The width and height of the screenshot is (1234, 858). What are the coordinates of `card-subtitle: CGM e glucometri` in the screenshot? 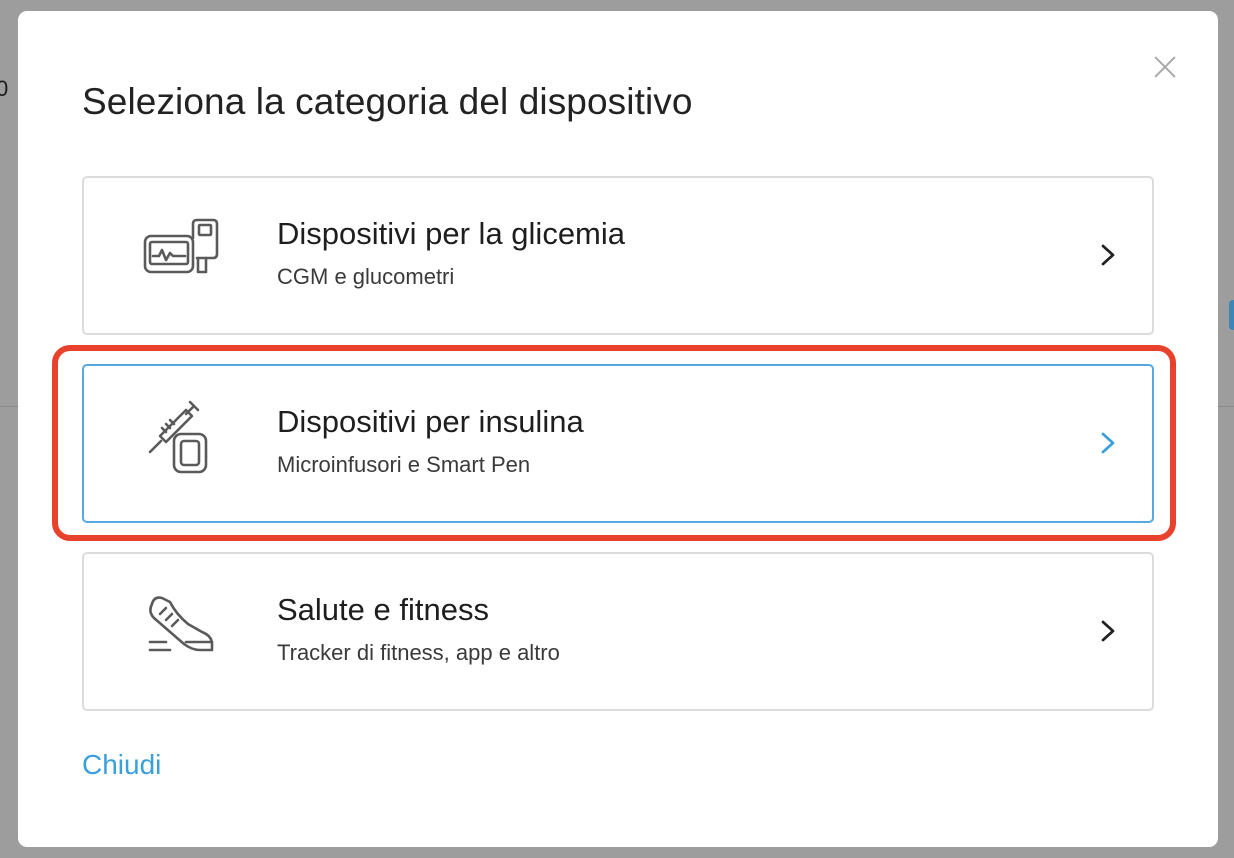 It's located at (366, 276).